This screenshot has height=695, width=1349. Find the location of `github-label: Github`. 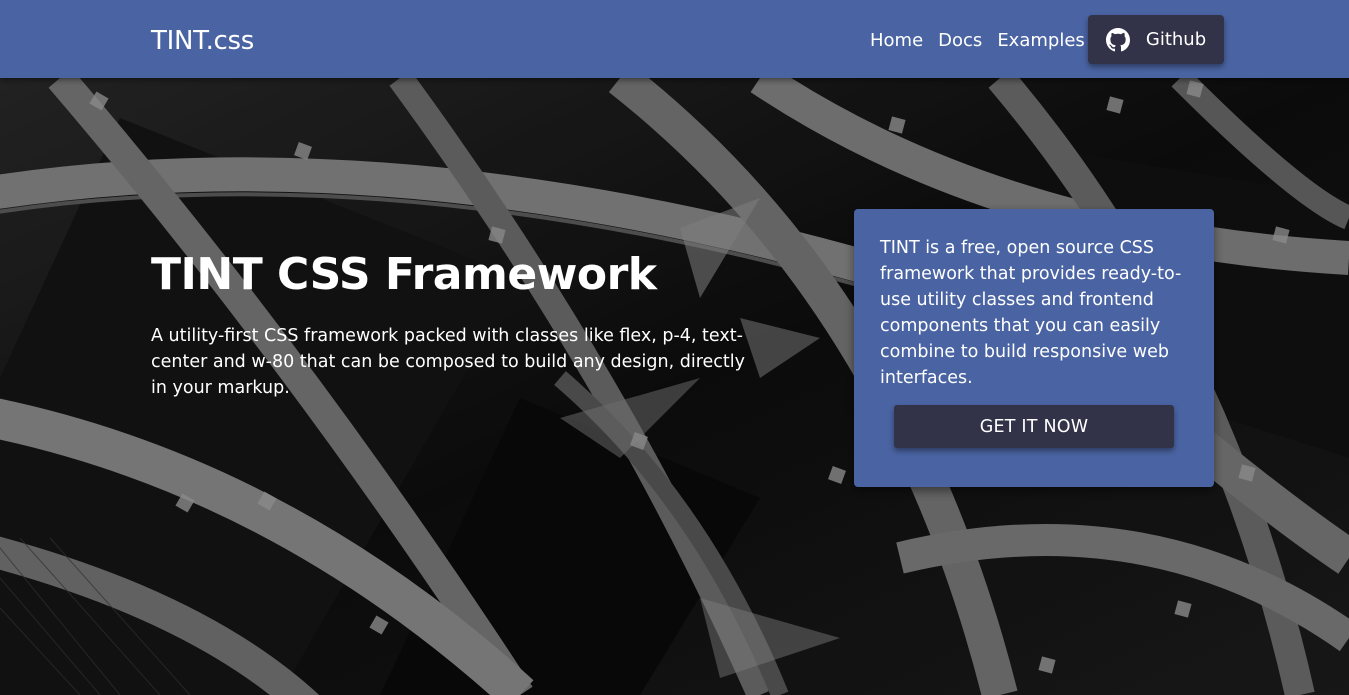

github-label: Github is located at coordinates (1176, 39).